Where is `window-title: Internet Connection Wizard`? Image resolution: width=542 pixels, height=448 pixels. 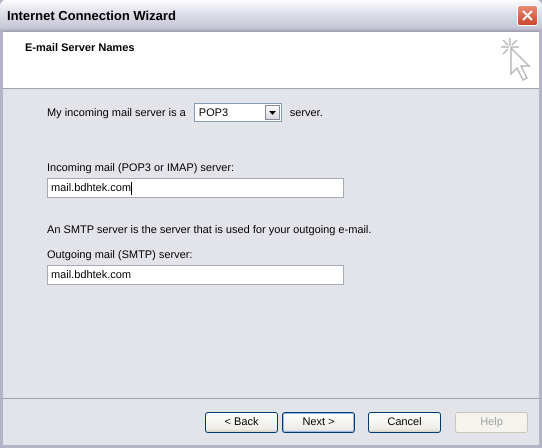 window-title: Internet Connection Wizard is located at coordinates (91, 15).